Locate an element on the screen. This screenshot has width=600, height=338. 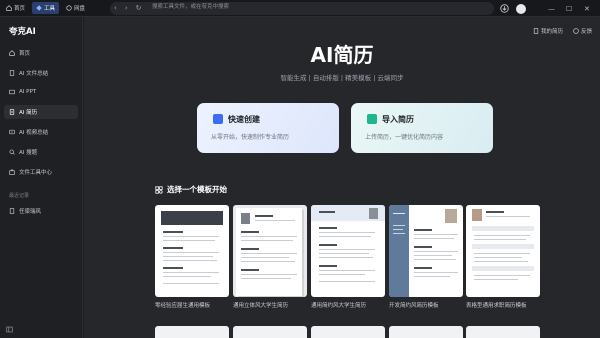
app-brand: 夸克AI is located at coordinates (22, 32).